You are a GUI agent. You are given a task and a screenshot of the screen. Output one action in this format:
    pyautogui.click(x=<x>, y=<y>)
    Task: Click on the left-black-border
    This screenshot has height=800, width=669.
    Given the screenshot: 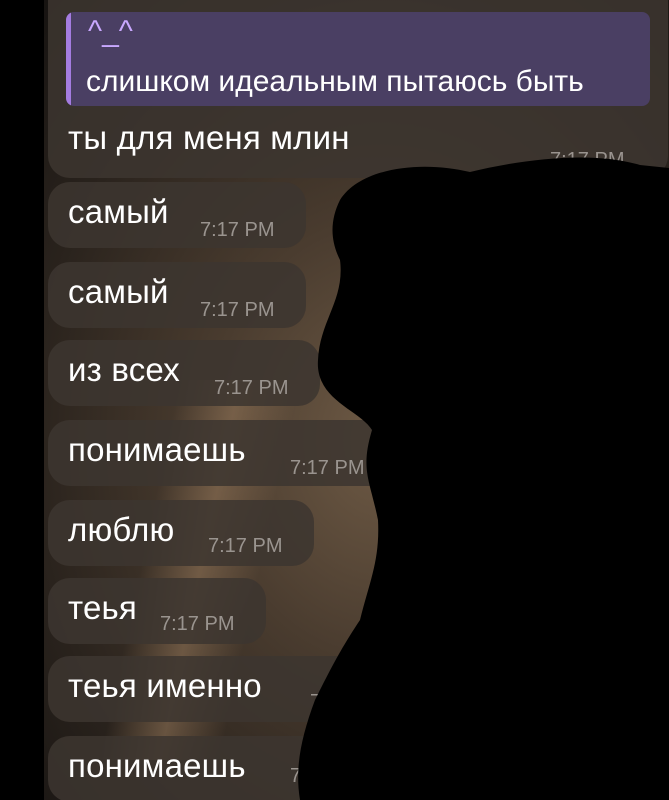 What is the action you would take?
    pyautogui.click(x=22, y=400)
    